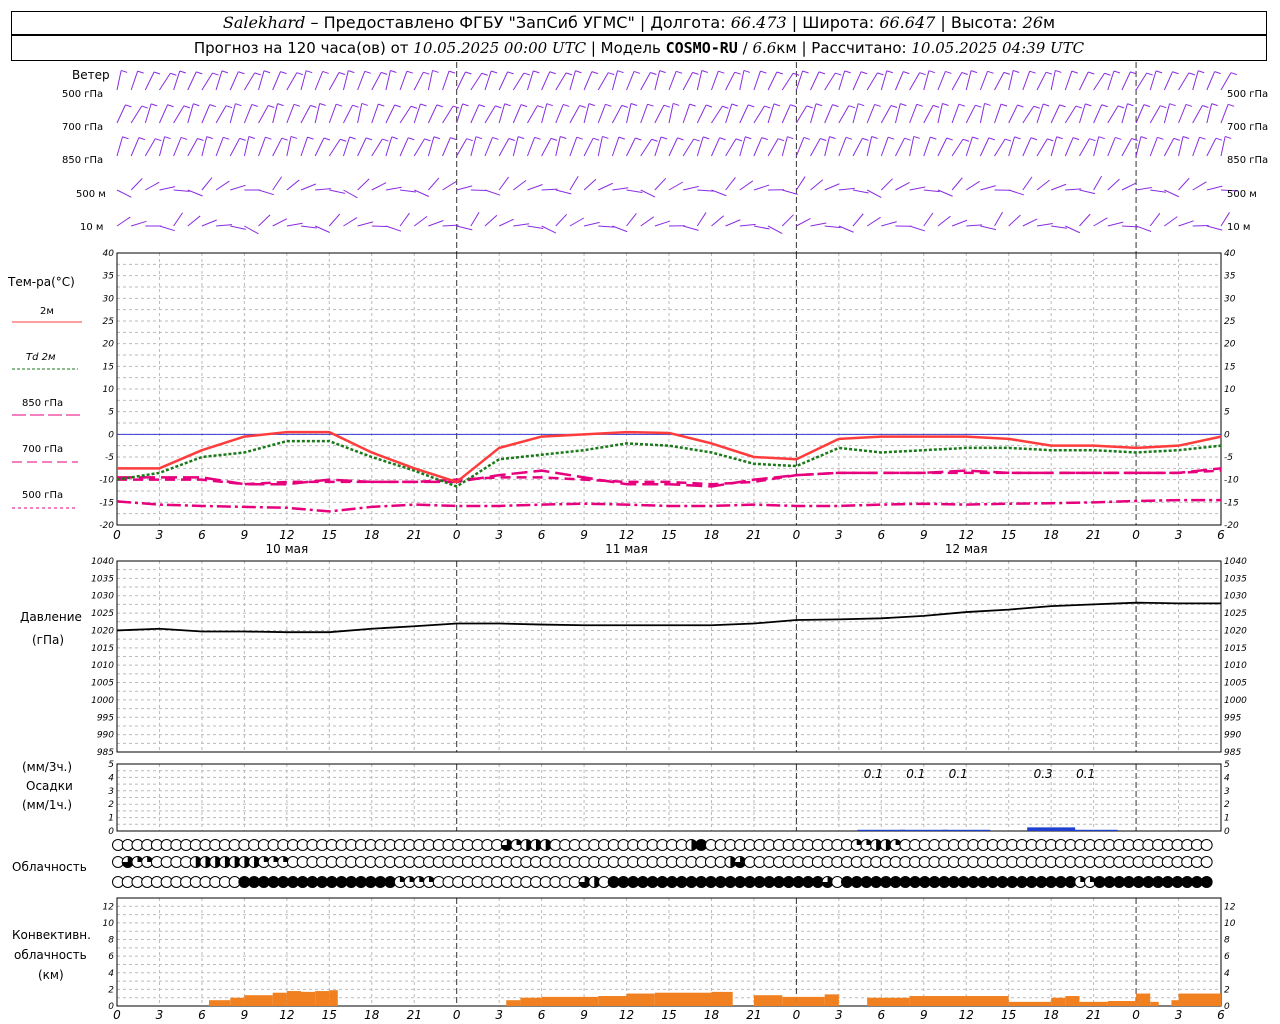 This screenshot has width=1280, height=1024. Describe the element at coordinates (117, 535) in the screenshot. I see `temp-x-tick: 0` at that location.